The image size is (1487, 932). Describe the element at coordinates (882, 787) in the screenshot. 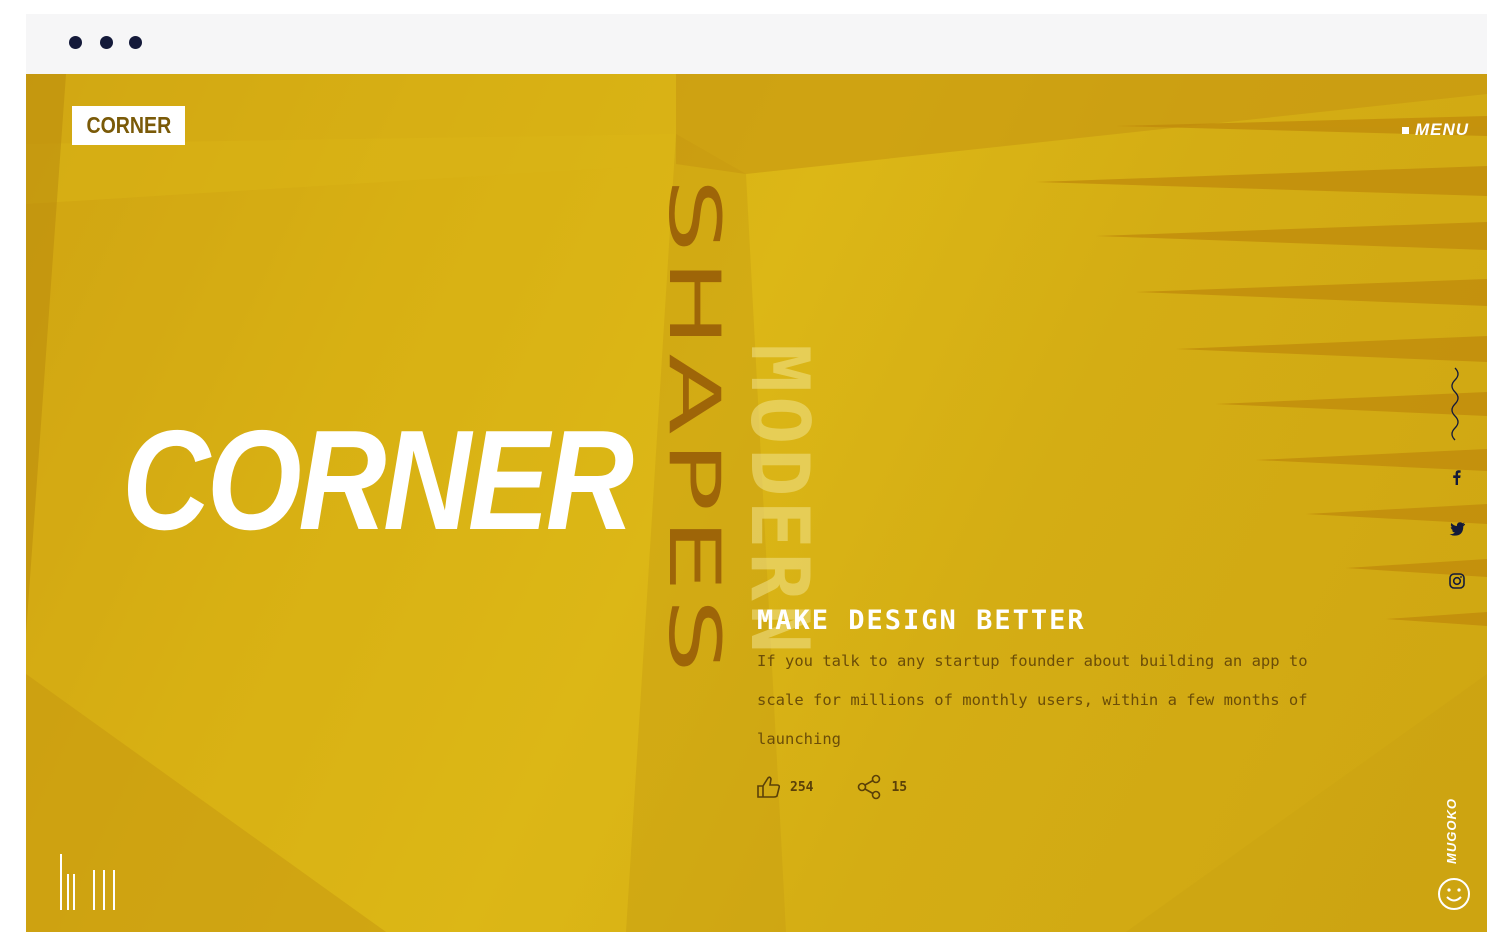

I see `share-button: 15` at that location.